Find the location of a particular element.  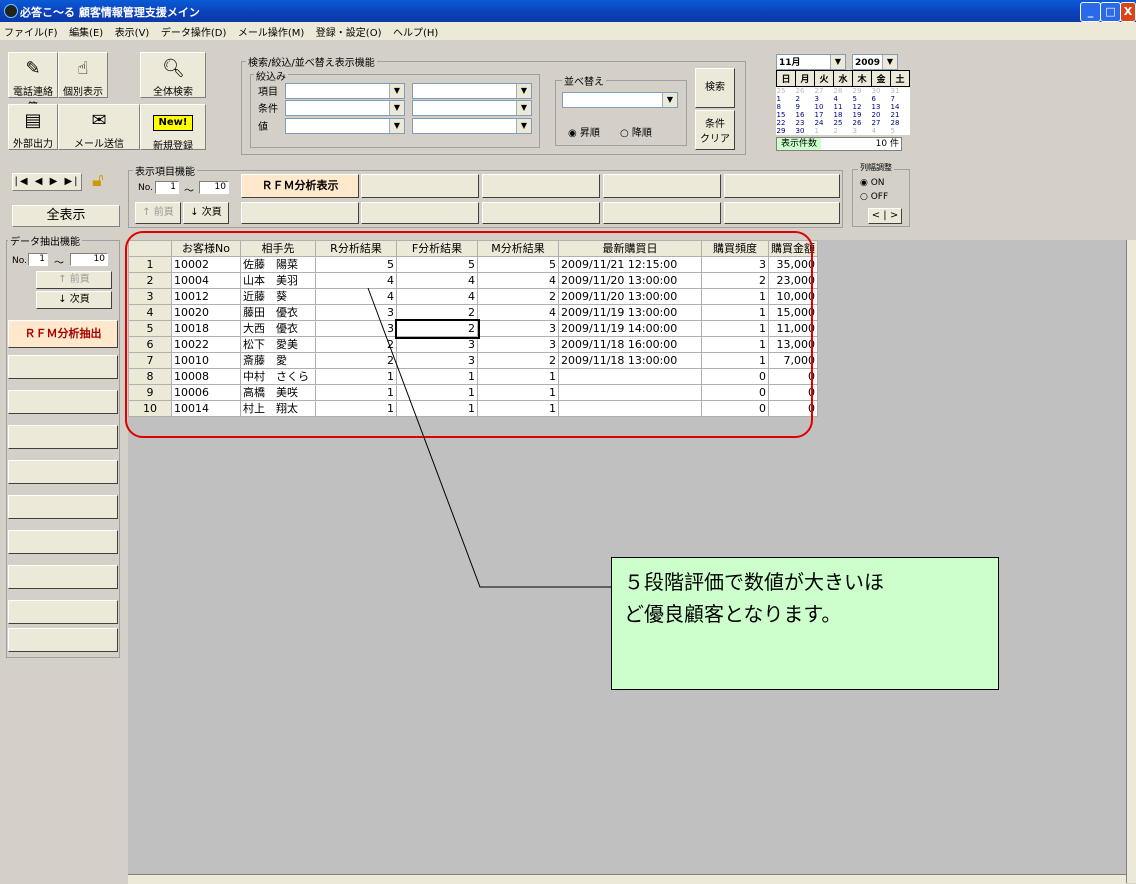

display-to-field: 10 is located at coordinates (214, 187).